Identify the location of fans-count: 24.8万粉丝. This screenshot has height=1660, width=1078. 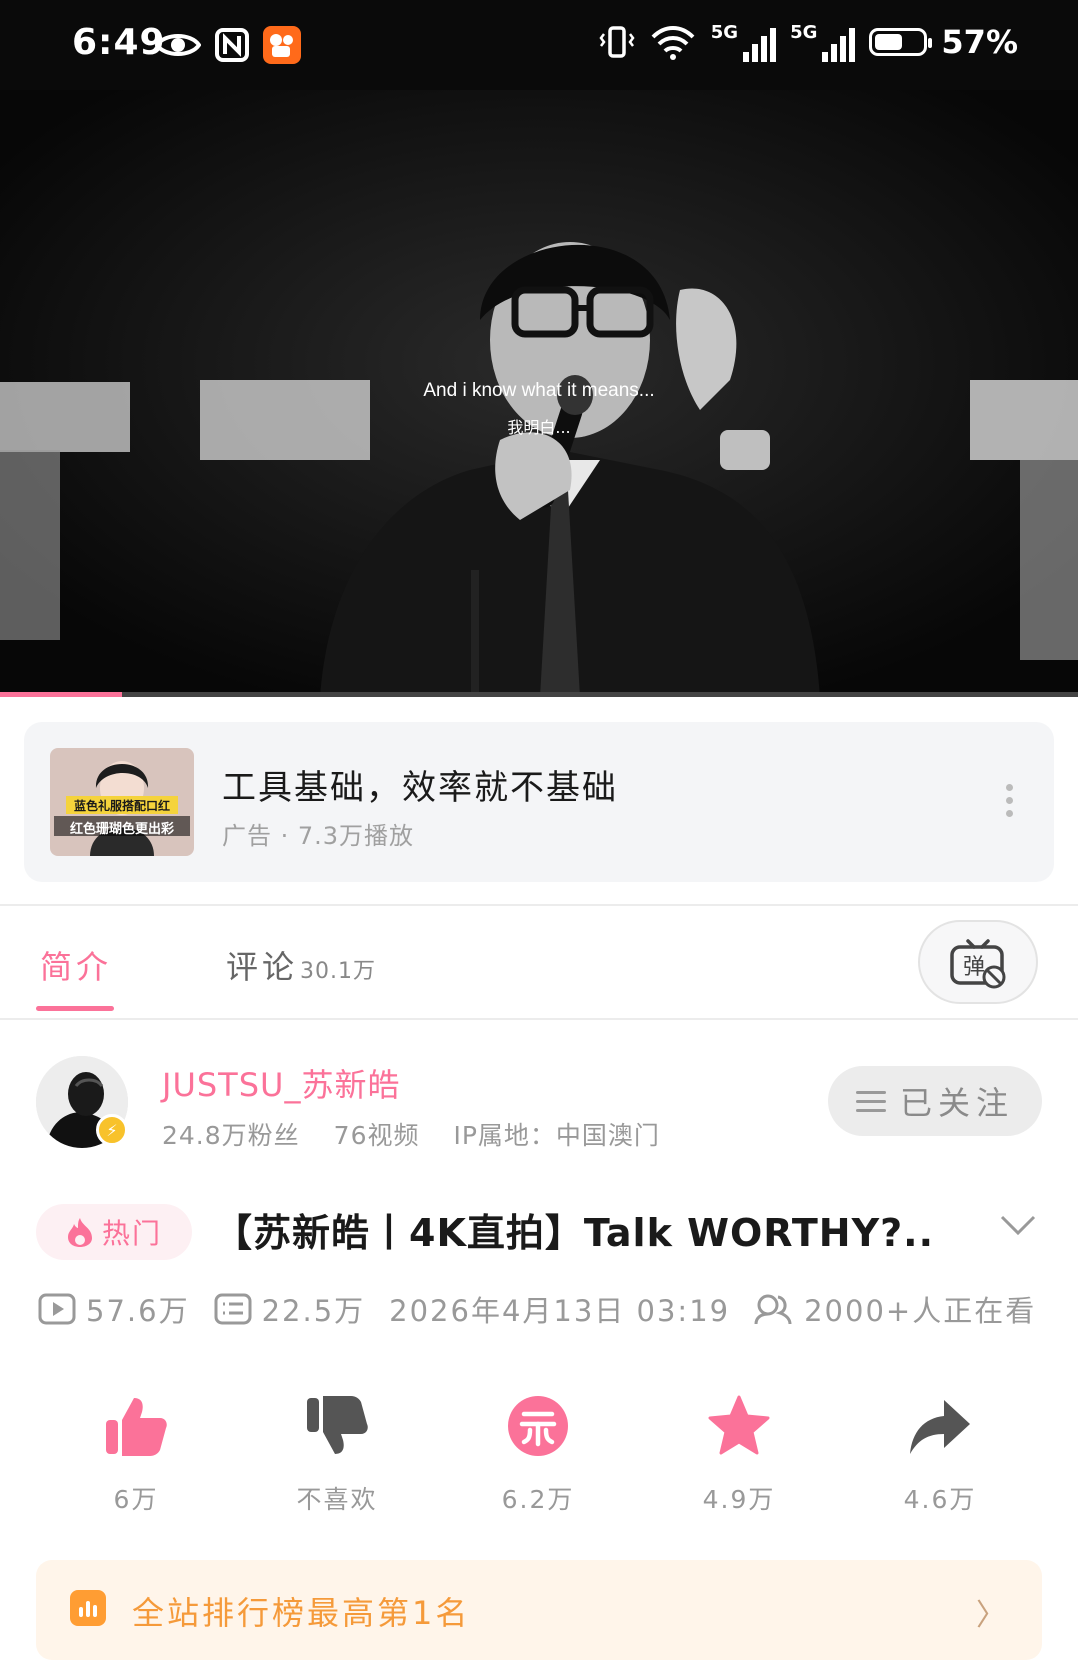
(231, 1135).